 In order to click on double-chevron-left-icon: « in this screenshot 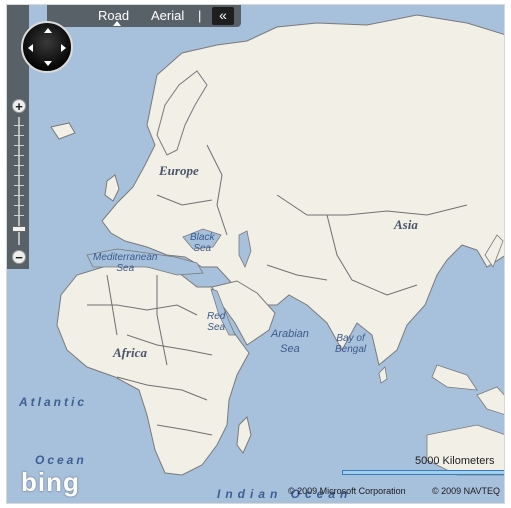, I will do `click(223, 15)`.